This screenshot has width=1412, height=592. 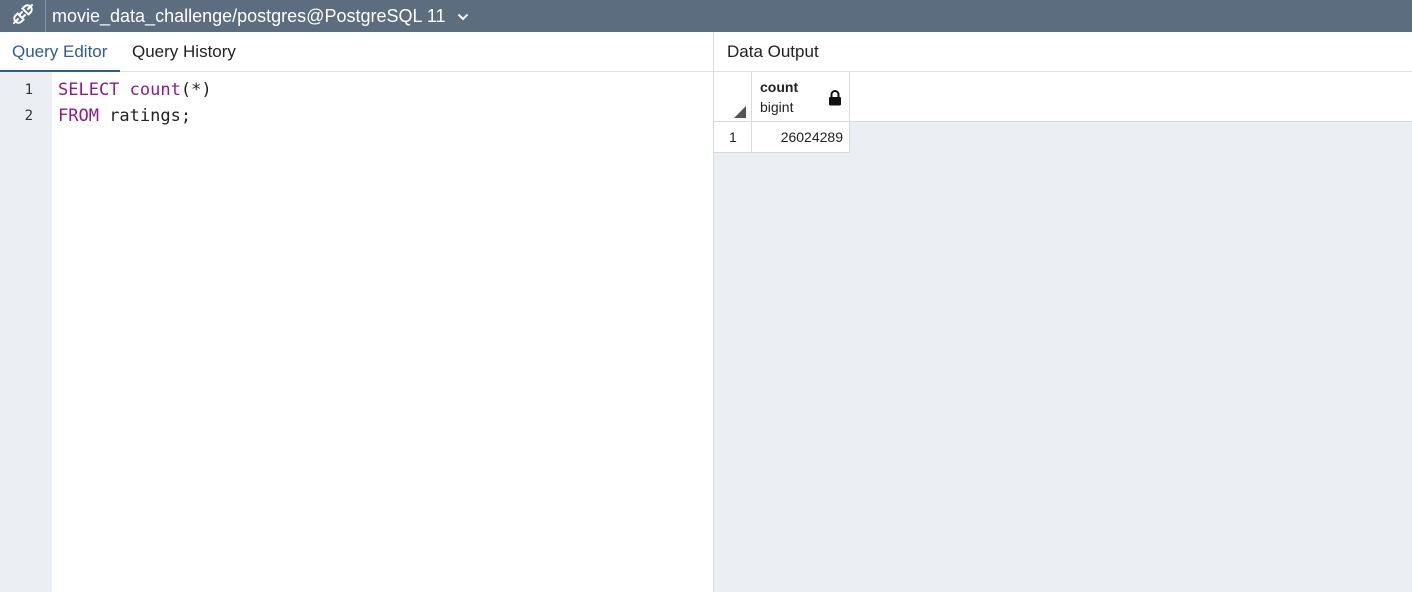 I want to click on tab-label: Query History, so click(x=184, y=51).